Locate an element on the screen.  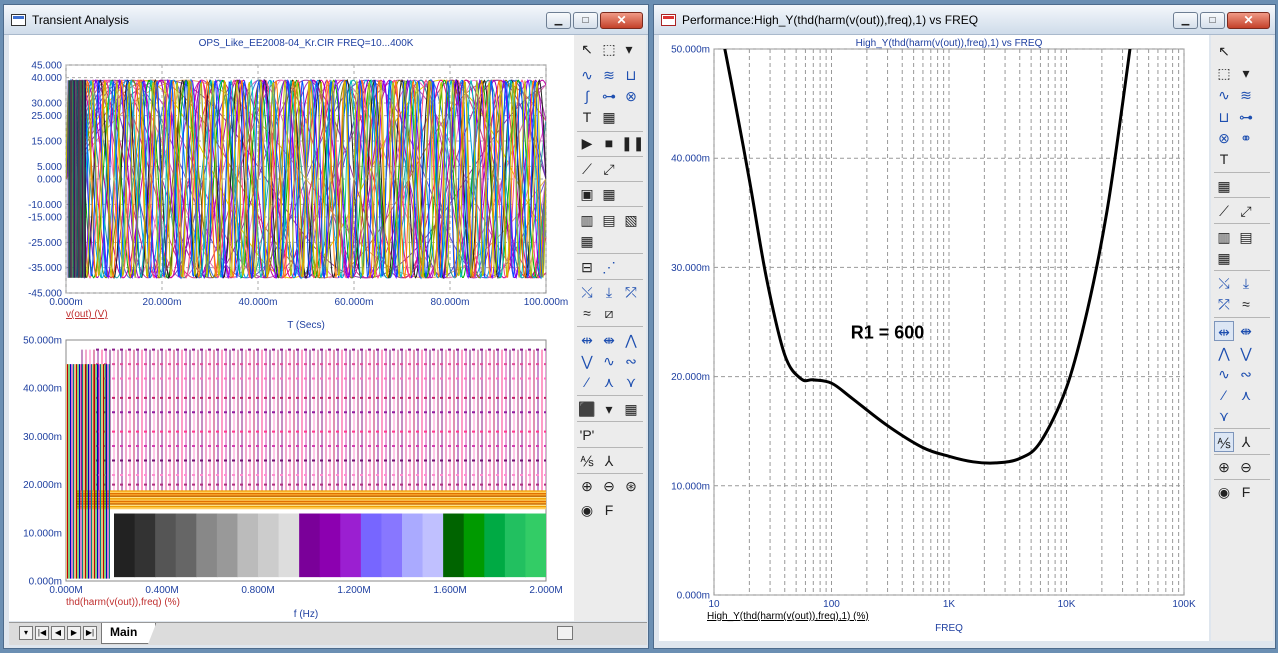
horizontal-scrollbar is located at coordinates (565, 633).